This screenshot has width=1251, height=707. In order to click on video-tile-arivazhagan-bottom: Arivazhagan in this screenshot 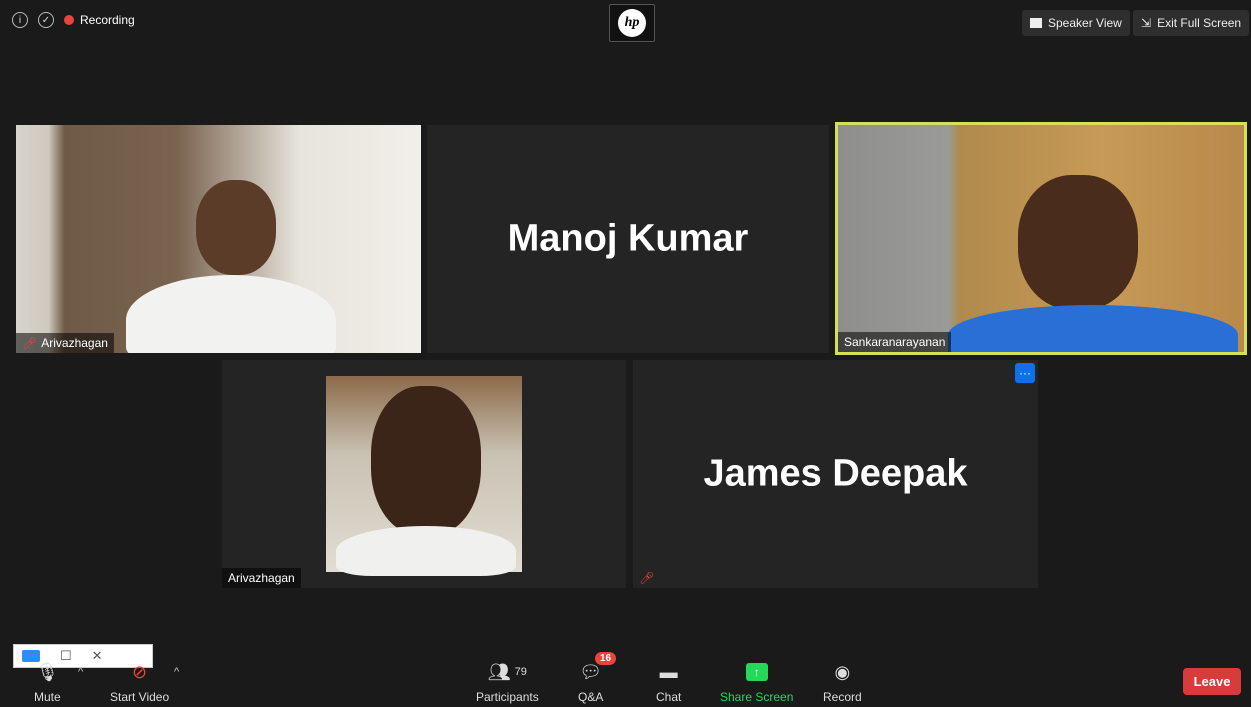, I will do `click(424, 474)`.